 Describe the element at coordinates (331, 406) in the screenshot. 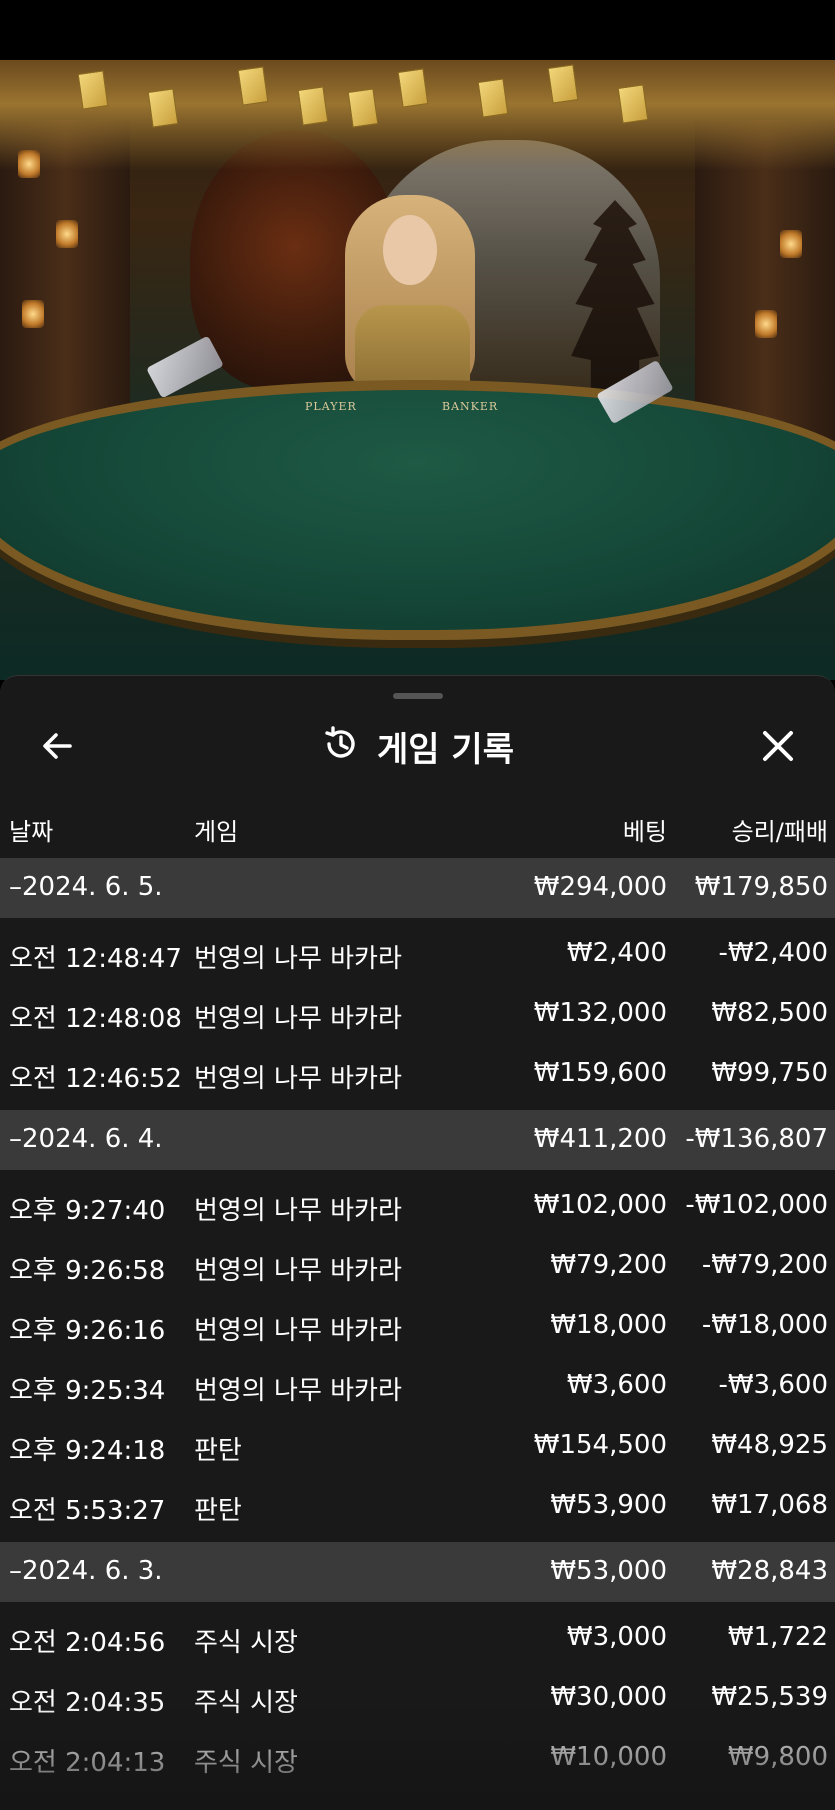

I see `player-table-label: PLAYER` at that location.